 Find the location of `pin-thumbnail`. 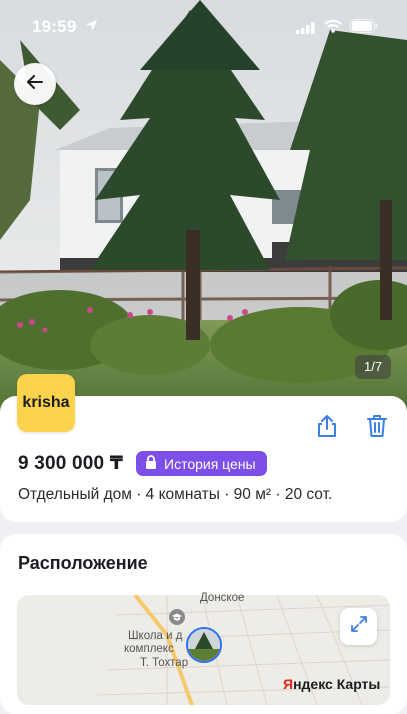

pin-thumbnail is located at coordinates (204, 645).